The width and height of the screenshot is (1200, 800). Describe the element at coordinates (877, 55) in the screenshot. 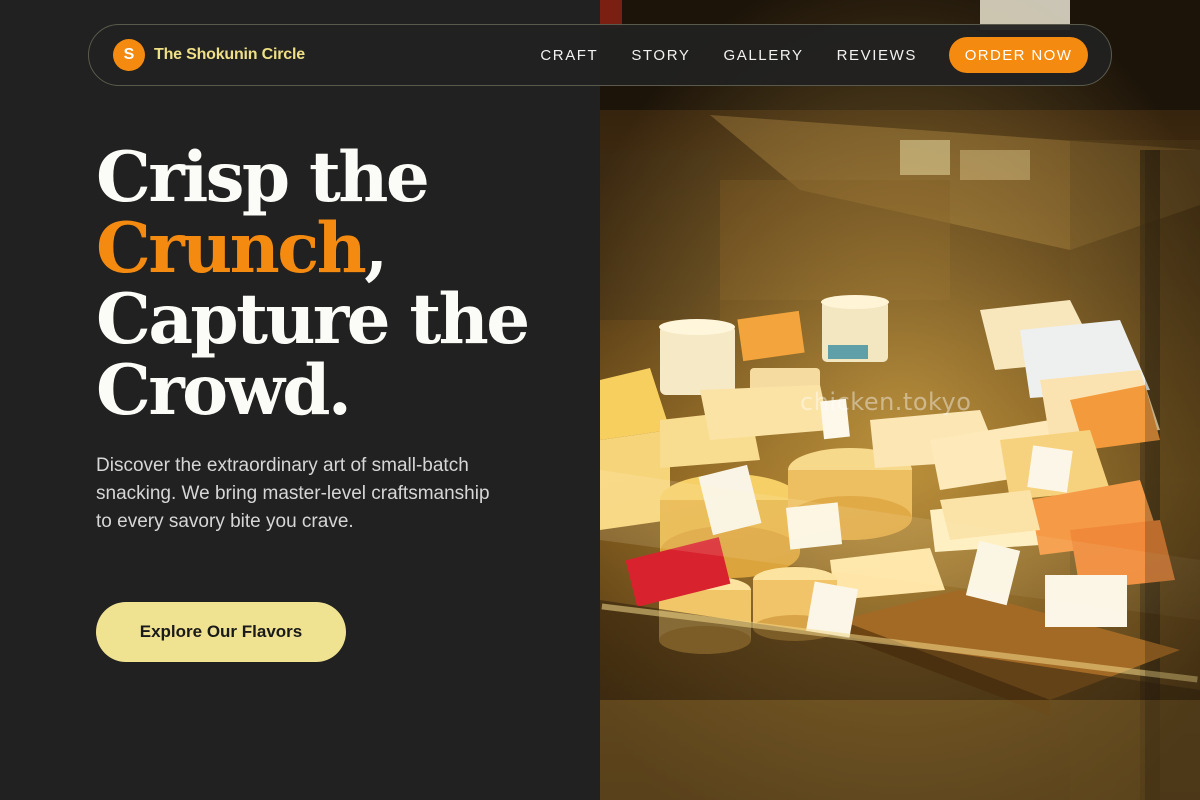

I see `nav-link-reviews: REVIEWS` at that location.